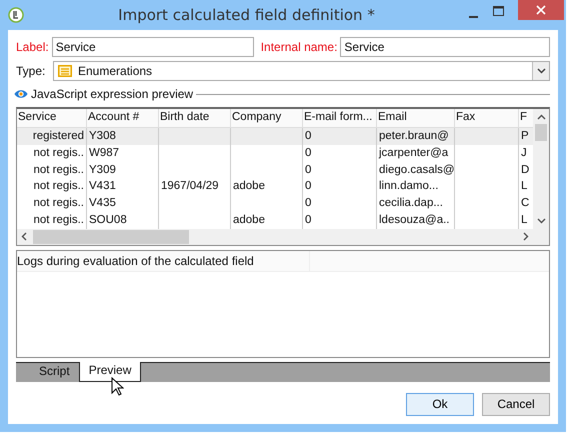  Describe the element at coordinates (21, 94) in the screenshot. I see `eye-icon` at that location.